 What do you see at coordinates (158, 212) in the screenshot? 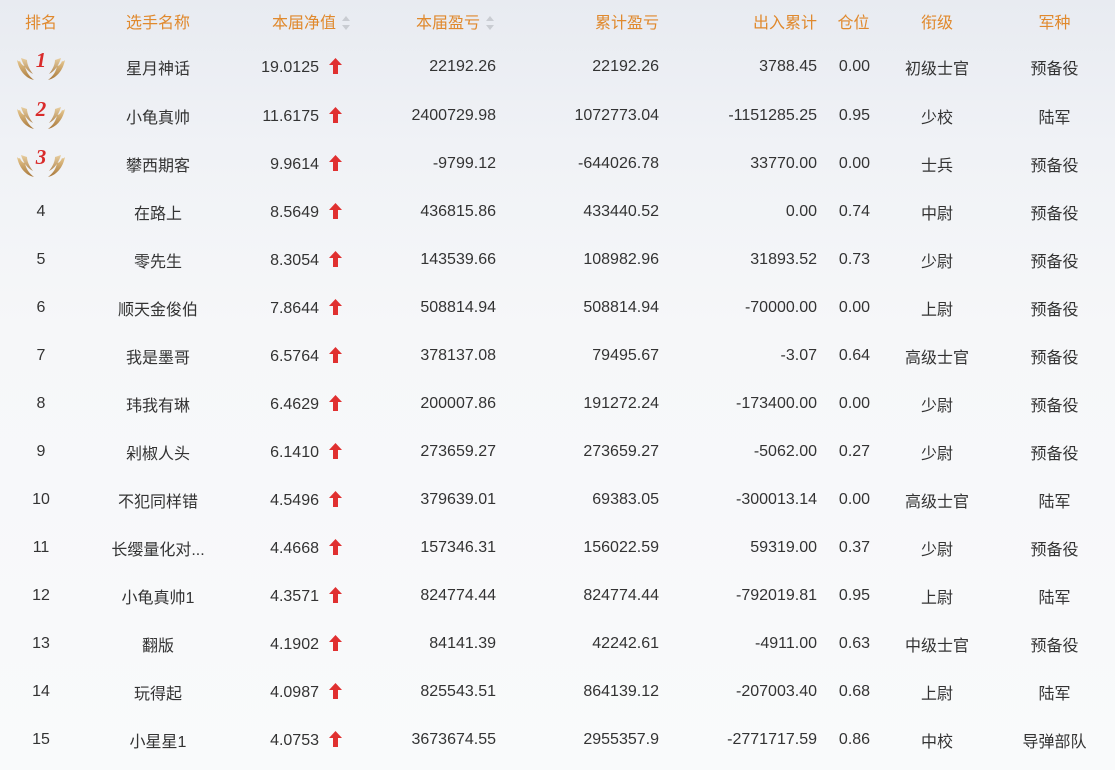
I see `player-name: 在路上` at bounding box center [158, 212].